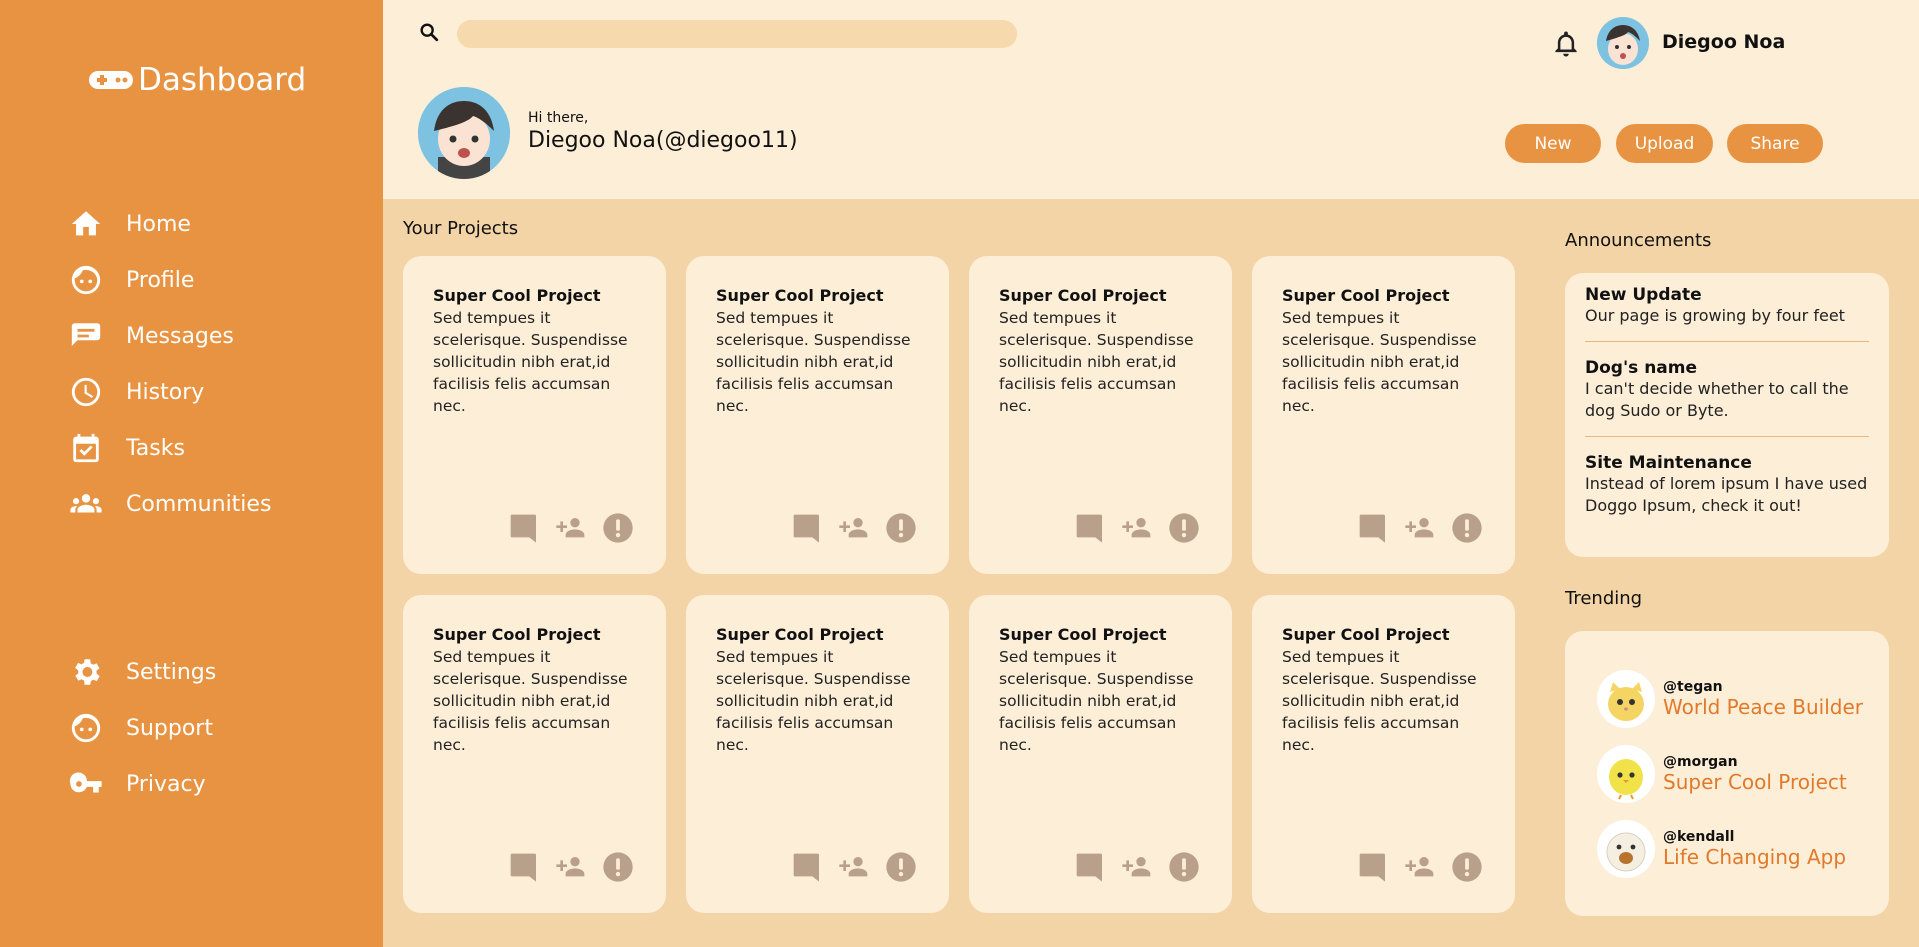  I want to click on gamepad-icon, so click(111, 80).